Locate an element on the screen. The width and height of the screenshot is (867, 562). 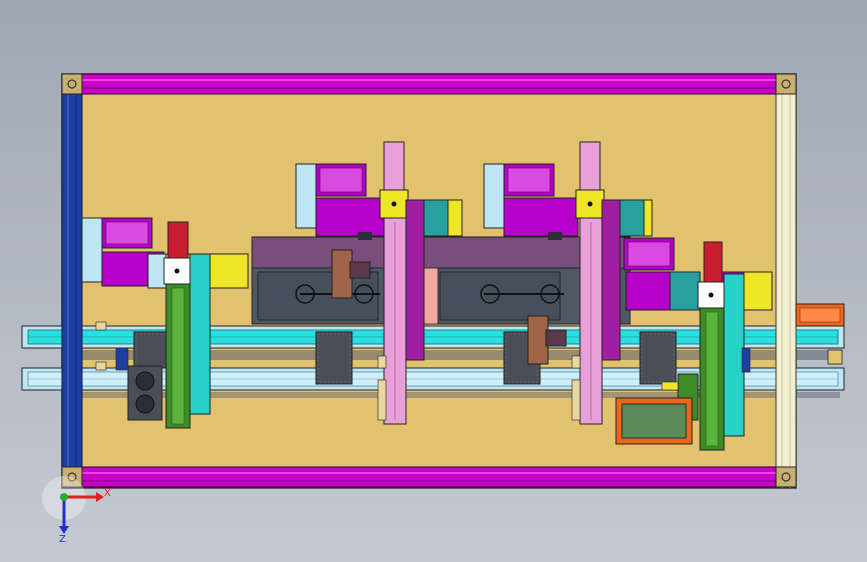
frame-left-beam is located at coordinates (72, 281).